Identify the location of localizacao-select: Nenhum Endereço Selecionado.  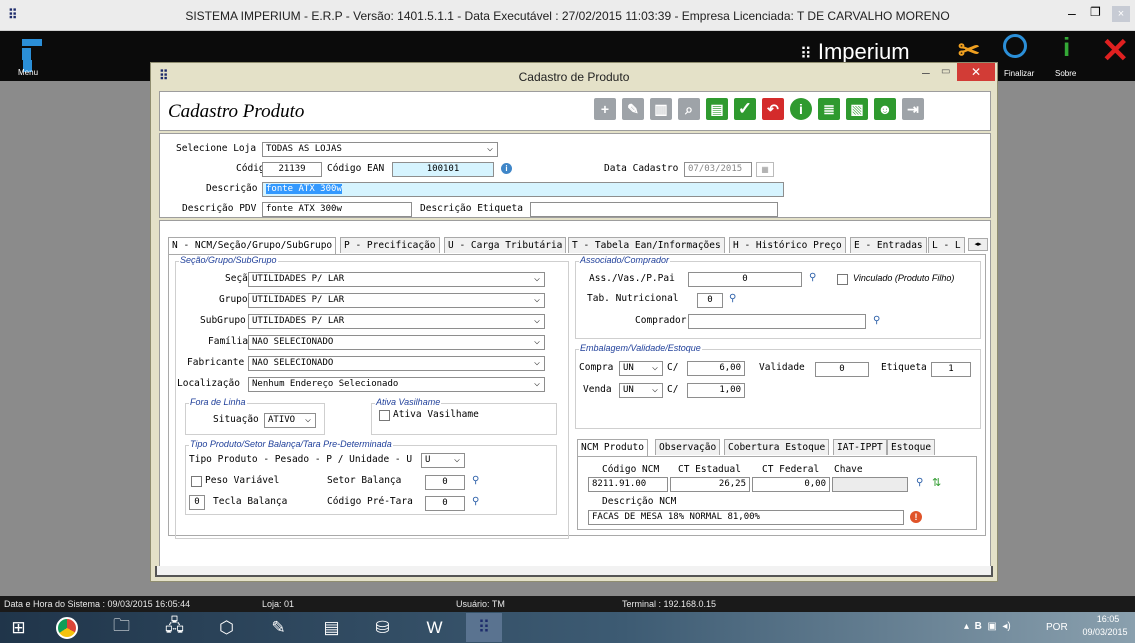
(396, 384).